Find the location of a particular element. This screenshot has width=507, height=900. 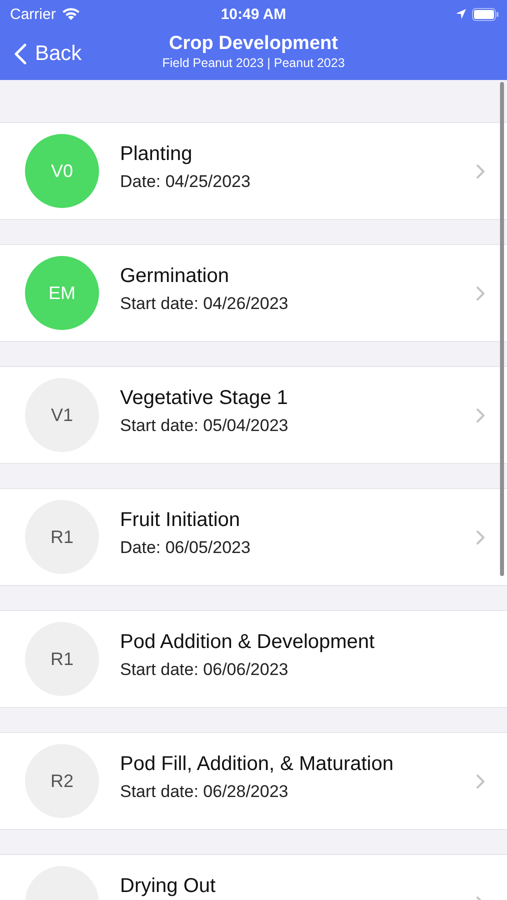

stage-row: Drying Out is located at coordinates (253, 877).